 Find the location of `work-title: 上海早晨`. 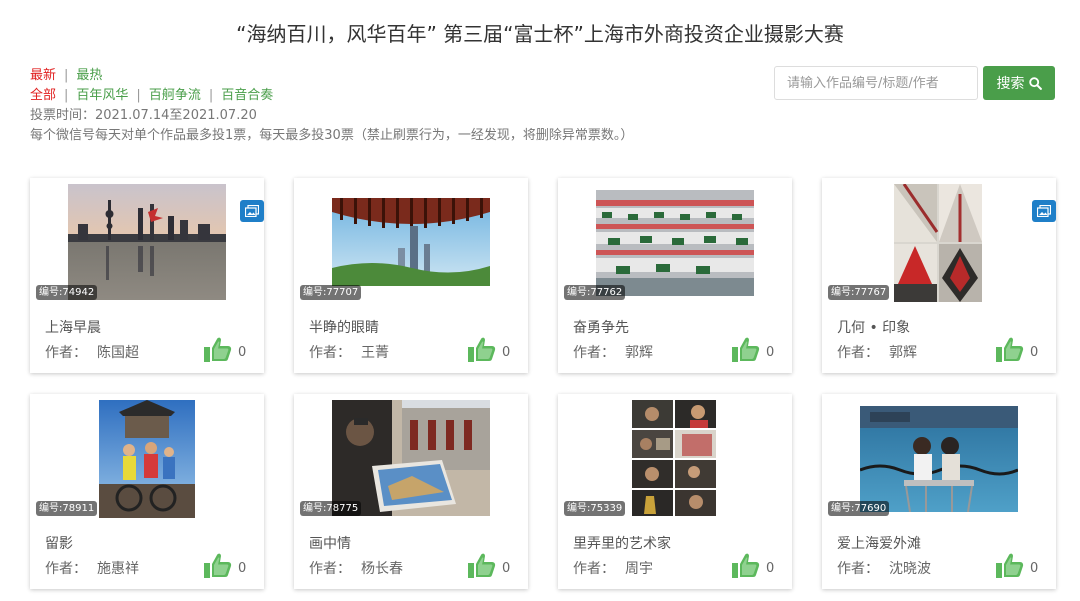

work-title: 上海早晨 is located at coordinates (73, 327).